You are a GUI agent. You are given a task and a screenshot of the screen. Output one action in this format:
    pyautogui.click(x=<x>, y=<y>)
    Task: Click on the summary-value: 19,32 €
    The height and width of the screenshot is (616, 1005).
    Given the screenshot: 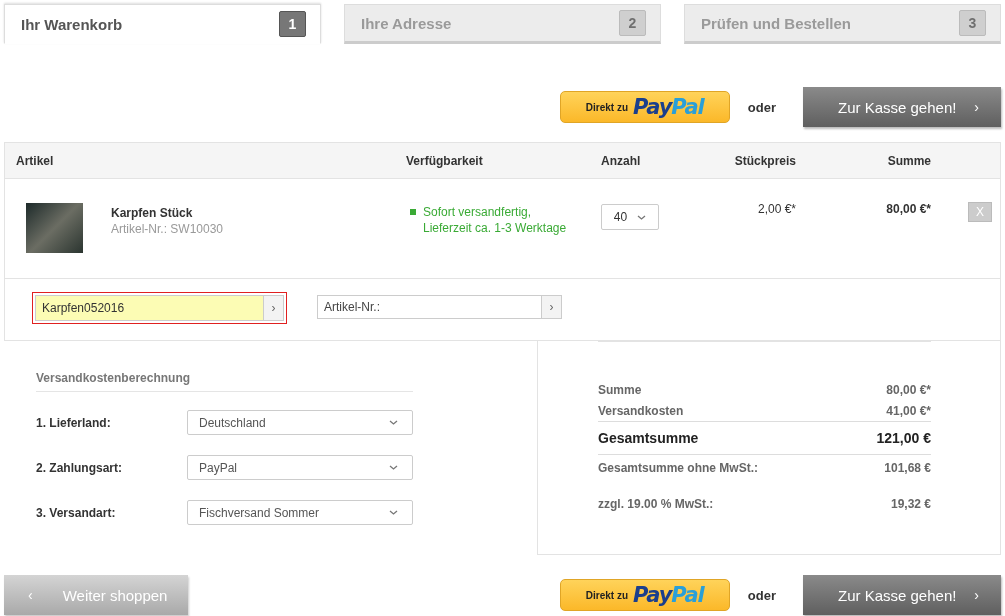 What is the action you would take?
    pyautogui.click(x=910, y=503)
    